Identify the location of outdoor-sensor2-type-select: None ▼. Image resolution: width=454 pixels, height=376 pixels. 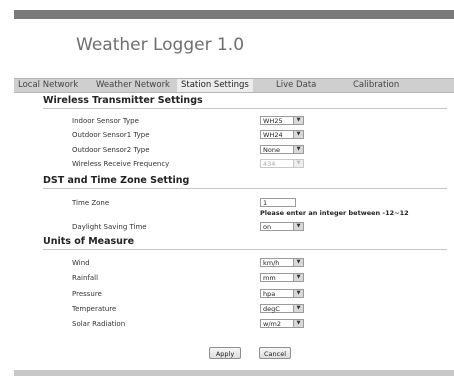
(282, 149).